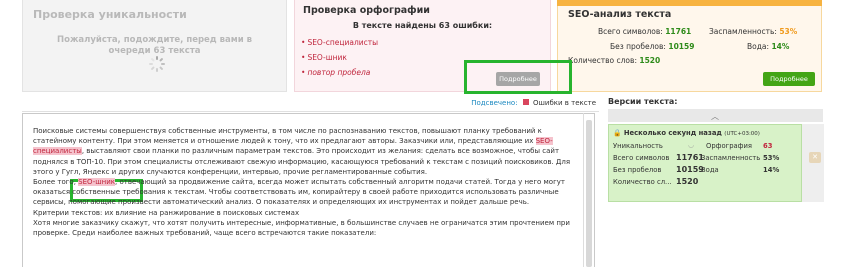 Image resolution: width=845 pixels, height=267 pixels. Describe the element at coordinates (652, 46) in the screenshot. I see `seo-nospace-row: Без пробелов: 10159` at that location.